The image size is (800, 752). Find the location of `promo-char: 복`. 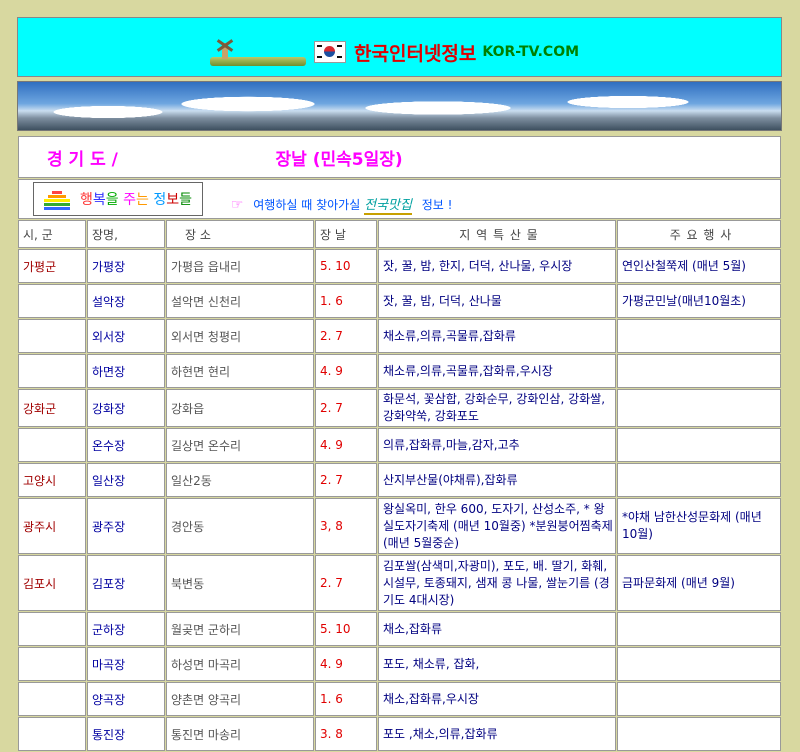

promo-char: 복 is located at coordinates (99, 200).